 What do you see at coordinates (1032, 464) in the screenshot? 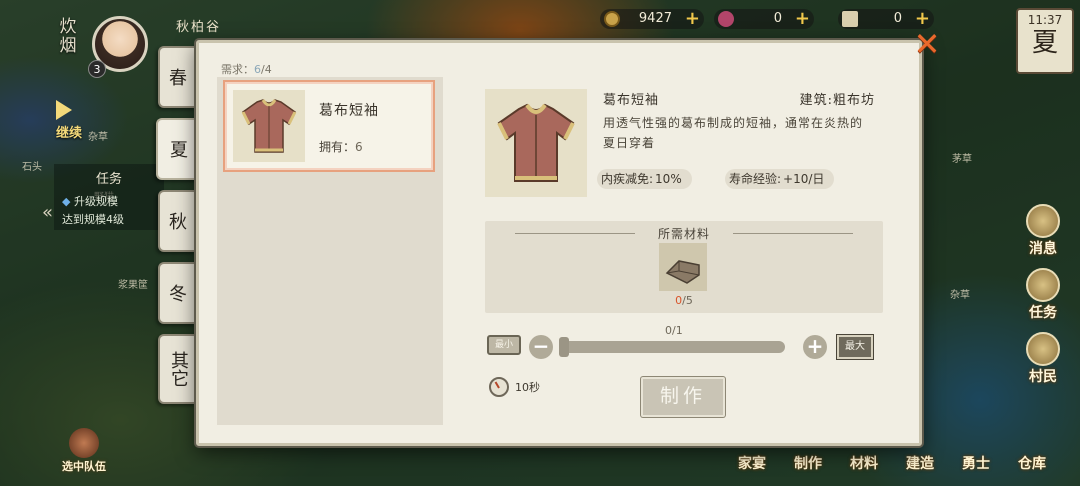
I see `menu-warehouse: 仓库` at bounding box center [1032, 464].